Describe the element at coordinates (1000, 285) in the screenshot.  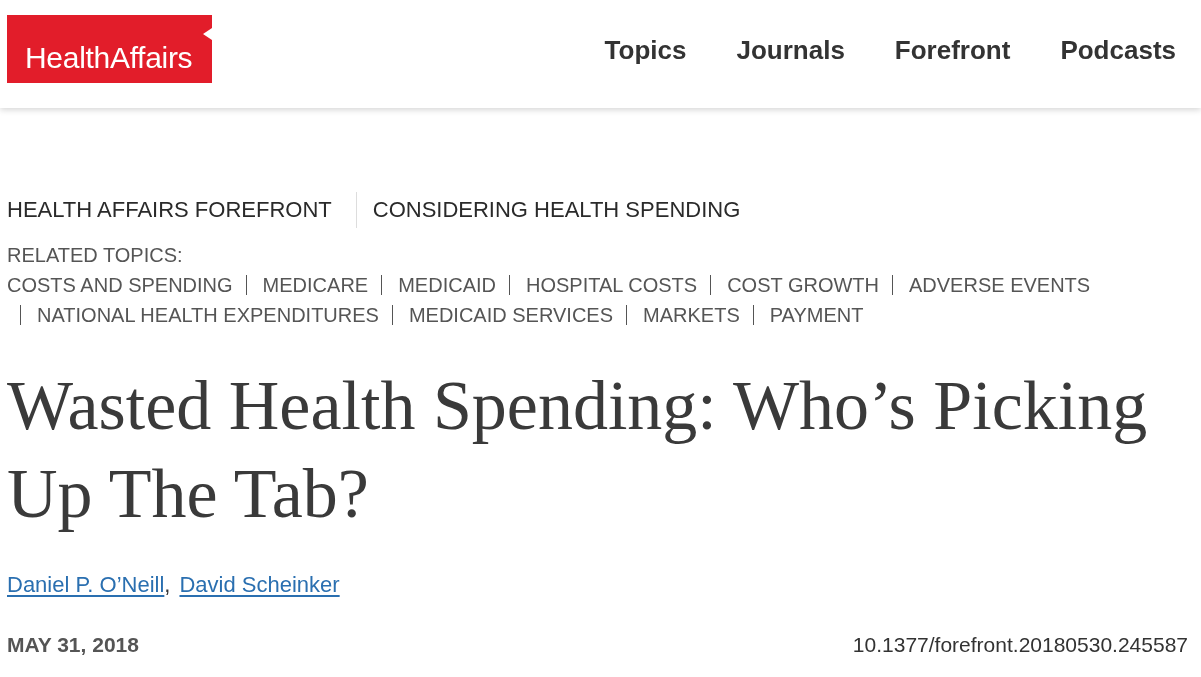
I see `topic-link: ADVERSE EVENTS` at that location.